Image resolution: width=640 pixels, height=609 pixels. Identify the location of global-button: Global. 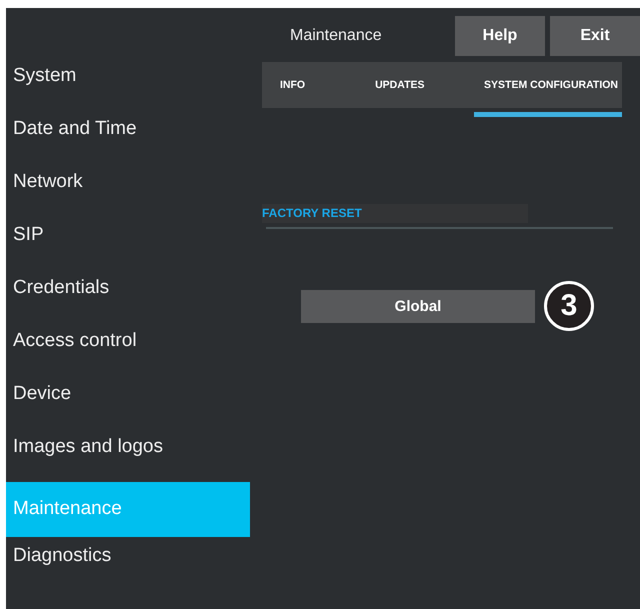
(418, 306).